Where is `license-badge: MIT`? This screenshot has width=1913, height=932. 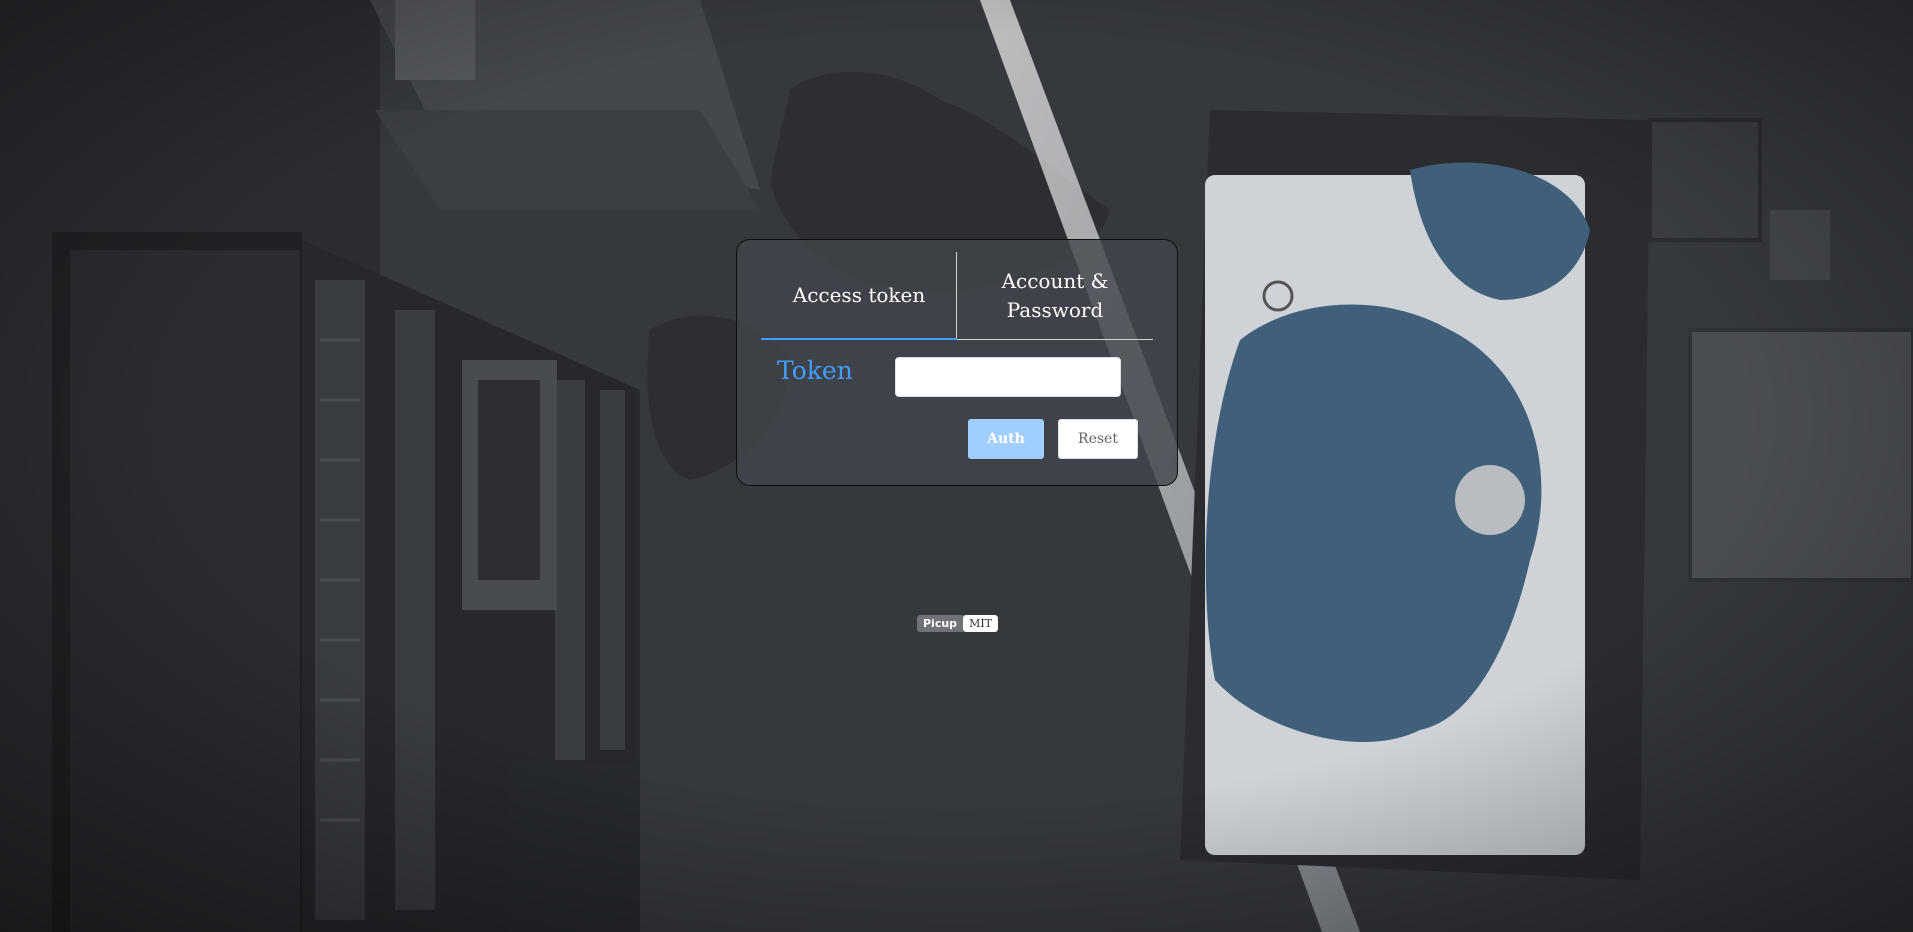 license-badge: MIT is located at coordinates (981, 623).